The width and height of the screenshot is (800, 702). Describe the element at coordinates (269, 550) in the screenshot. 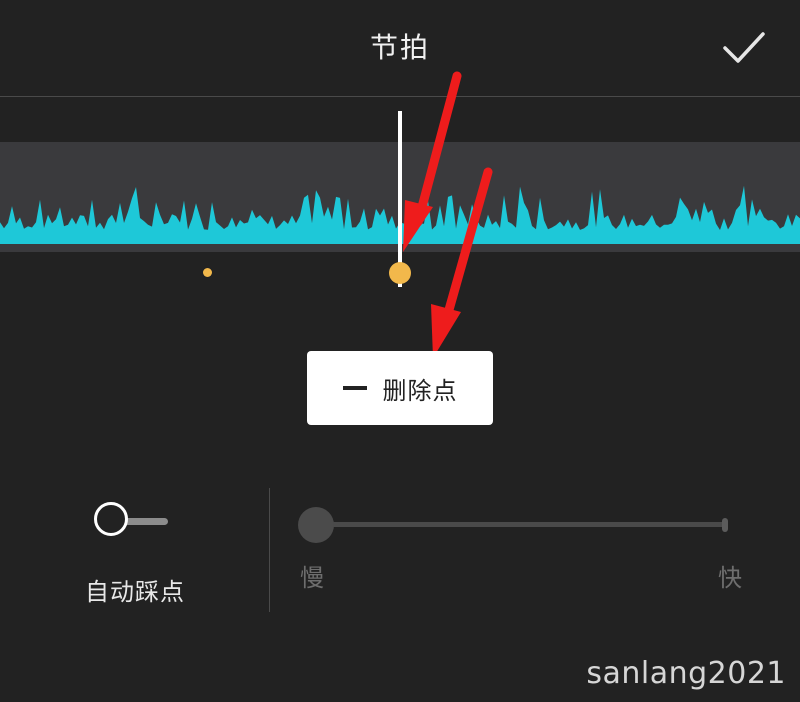

I see `section-divider` at that location.